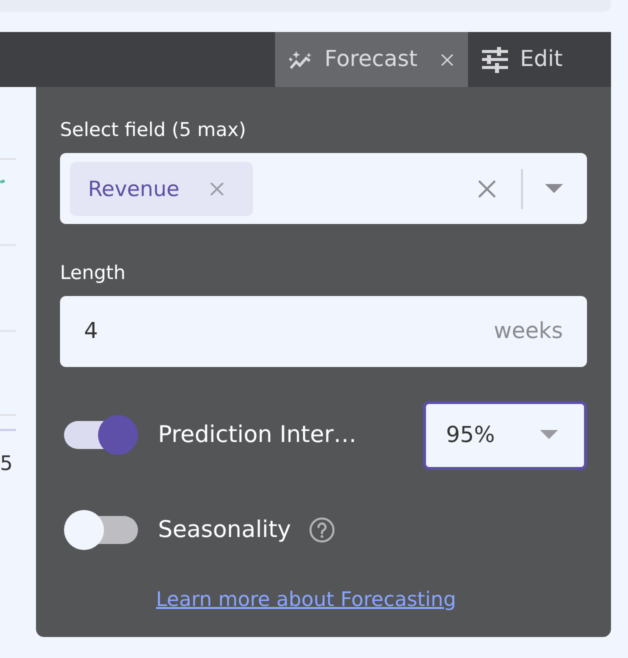  I want to click on clear-icon, so click(487, 188).